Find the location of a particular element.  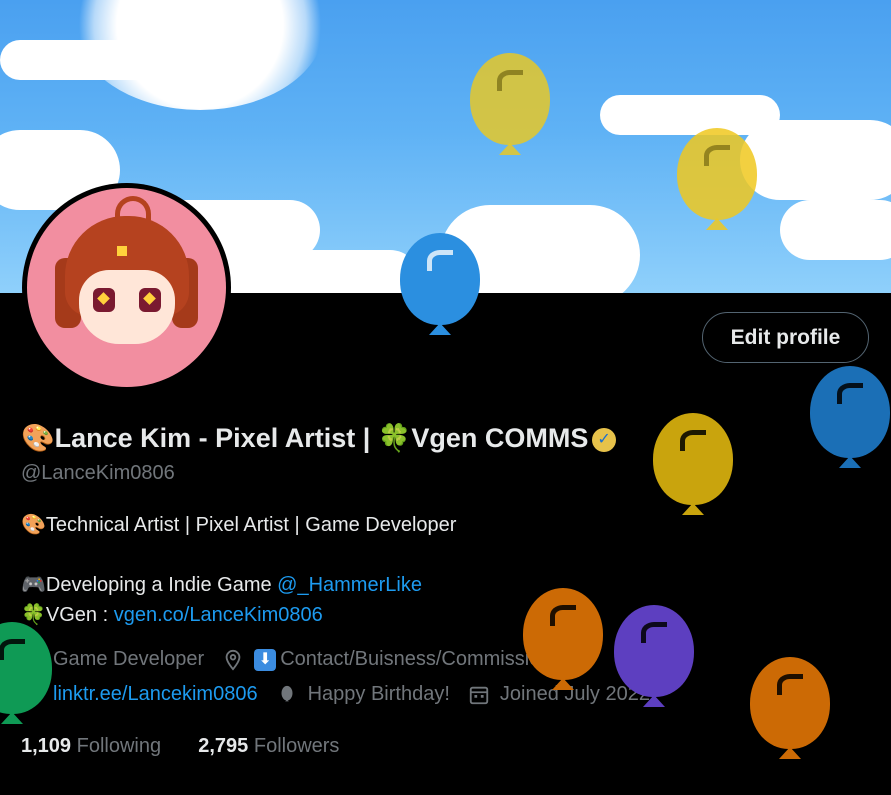

user-handle: @LanceKim0806 is located at coordinates (98, 473).